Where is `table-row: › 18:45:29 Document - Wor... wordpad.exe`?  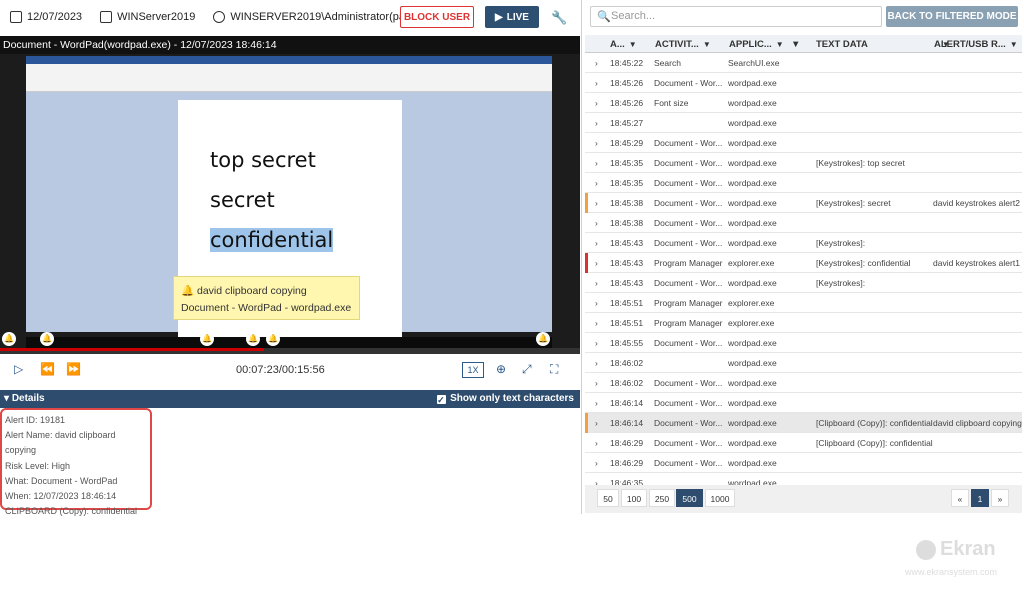 table-row: › 18:45:29 Document - Wor... wordpad.exe is located at coordinates (803, 143).